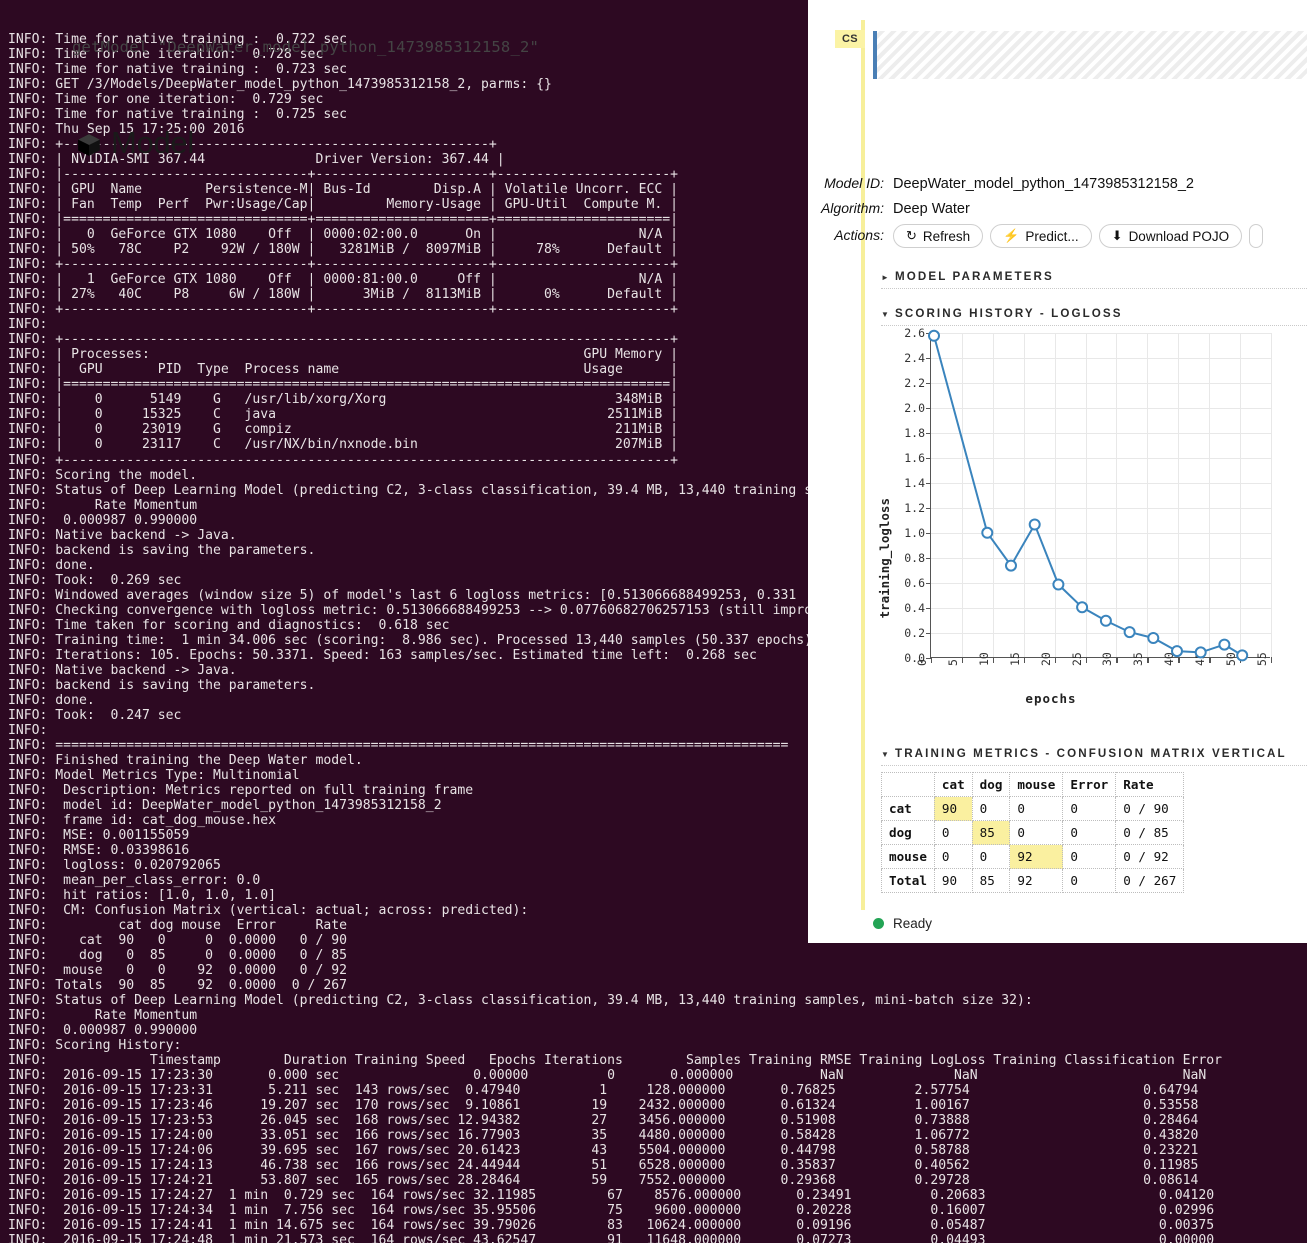  What do you see at coordinates (850, 39) in the screenshot?
I see `cell-type-badge: CS` at bounding box center [850, 39].